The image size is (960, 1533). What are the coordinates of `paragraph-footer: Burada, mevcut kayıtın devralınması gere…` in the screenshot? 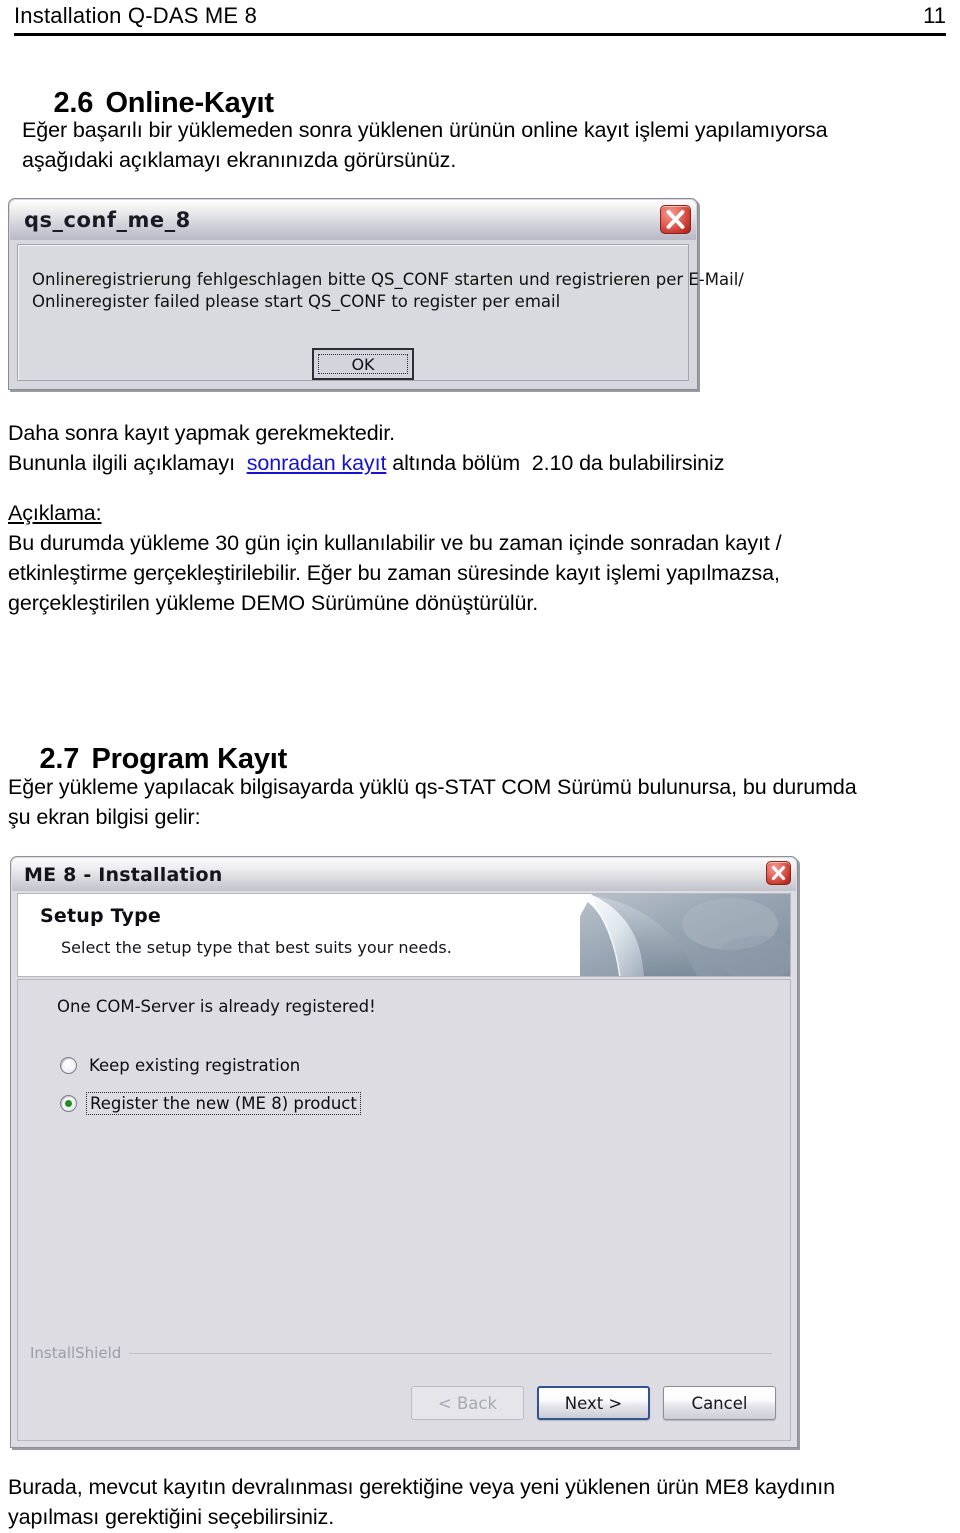 It's located at (478, 1502).